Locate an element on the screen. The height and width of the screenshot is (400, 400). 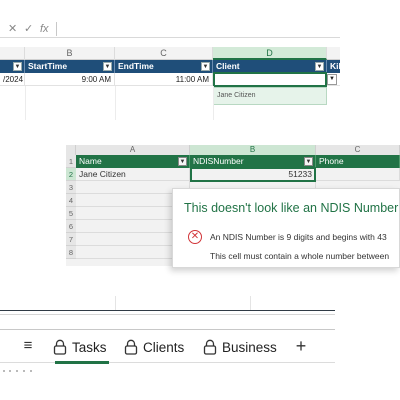
header-label: EndTime is located at coordinates (136, 66).